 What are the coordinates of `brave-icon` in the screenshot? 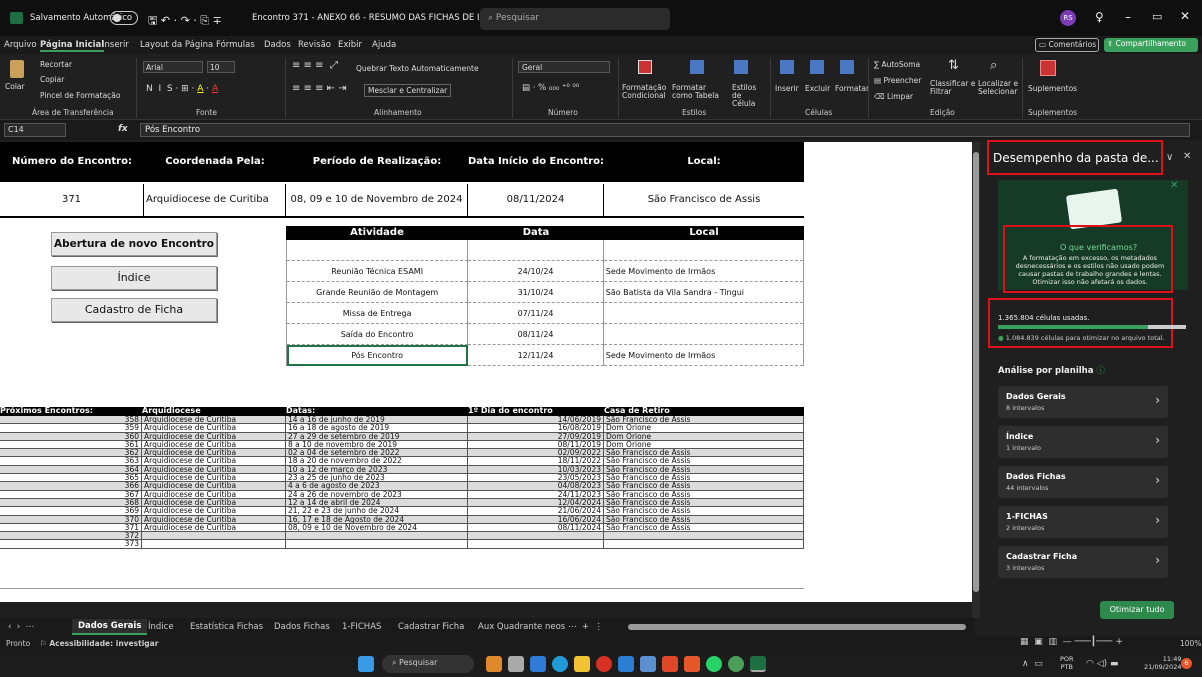 It's located at (670, 664).